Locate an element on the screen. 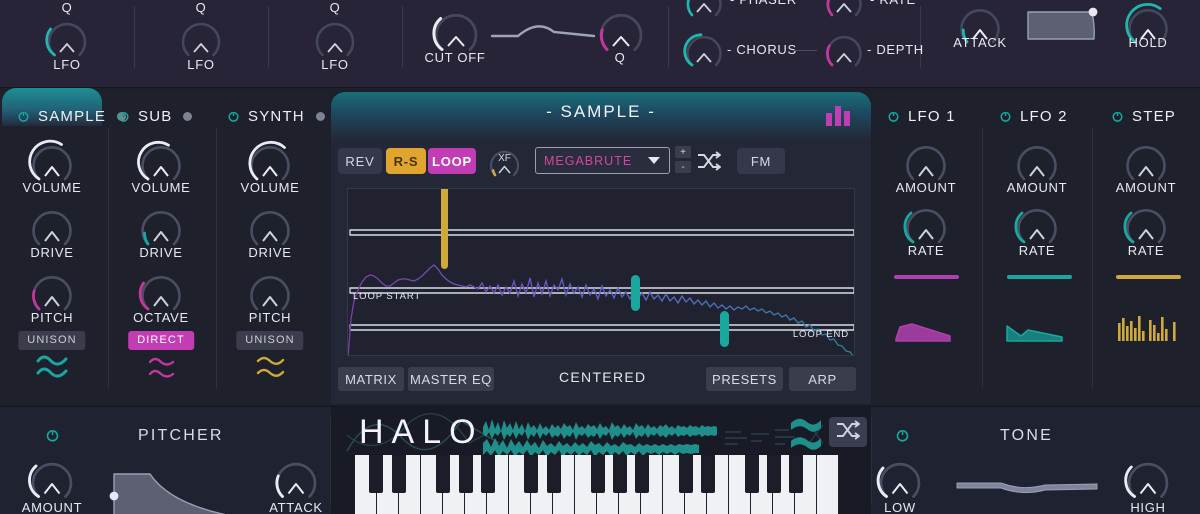  pitcher-amount-knob is located at coordinates (52, 480).